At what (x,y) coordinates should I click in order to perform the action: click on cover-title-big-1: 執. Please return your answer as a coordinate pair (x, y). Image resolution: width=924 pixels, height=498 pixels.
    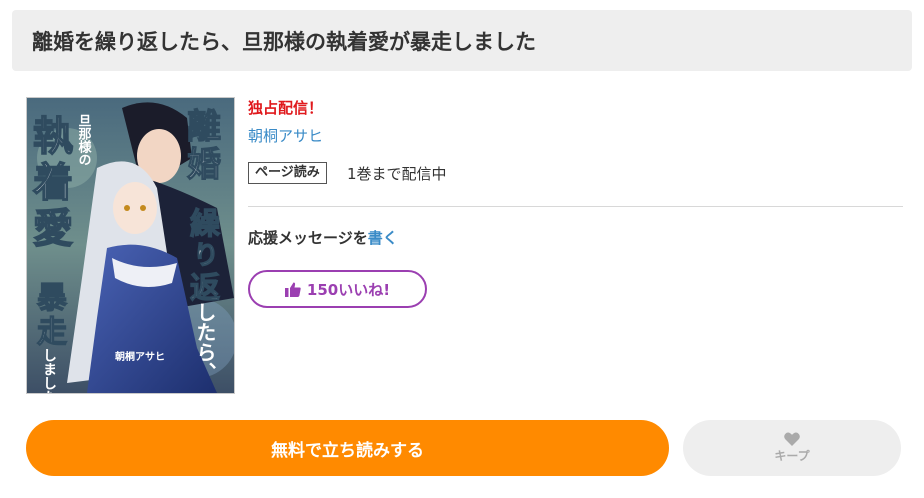
    Looking at the image, I should click on (53, 136).